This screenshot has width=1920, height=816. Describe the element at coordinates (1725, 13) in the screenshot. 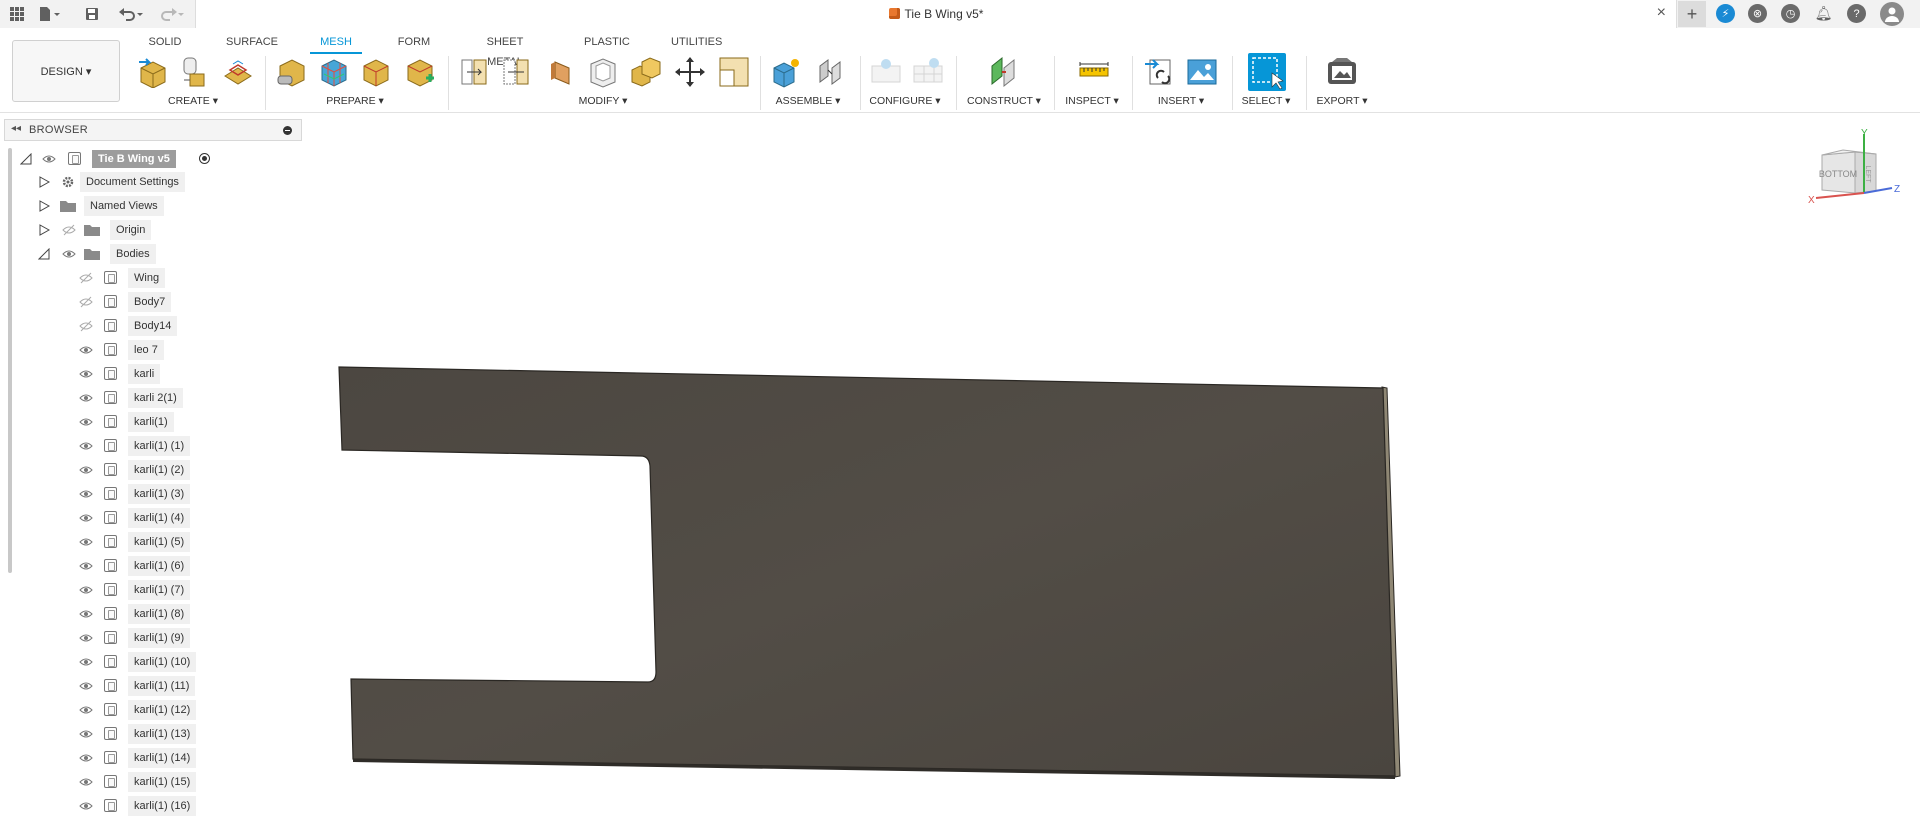

I see `extensions-icon: ⚡` at that location.